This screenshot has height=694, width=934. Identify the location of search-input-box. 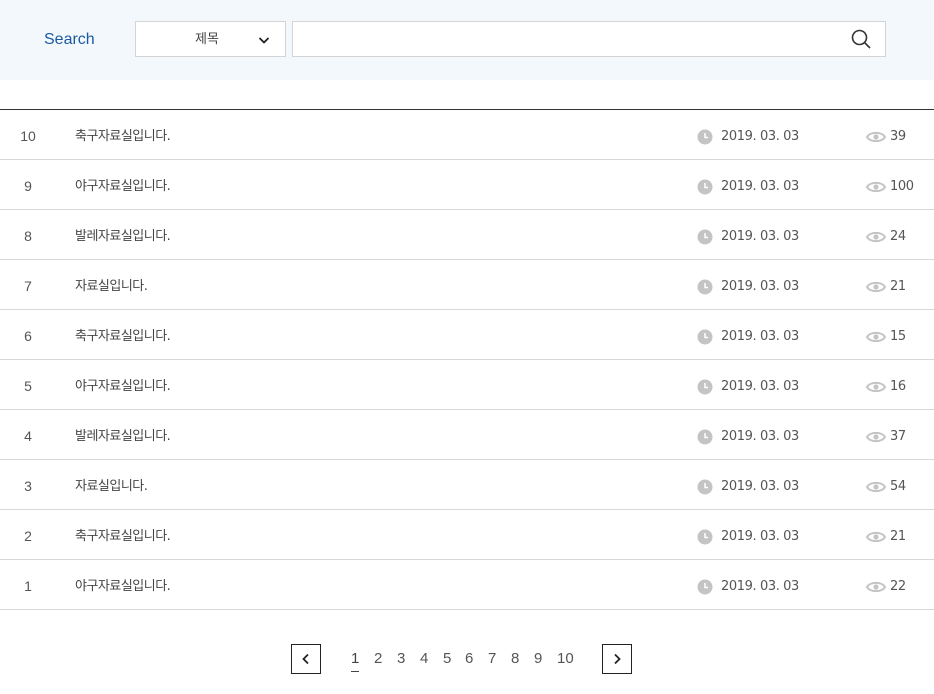
(589, 39).